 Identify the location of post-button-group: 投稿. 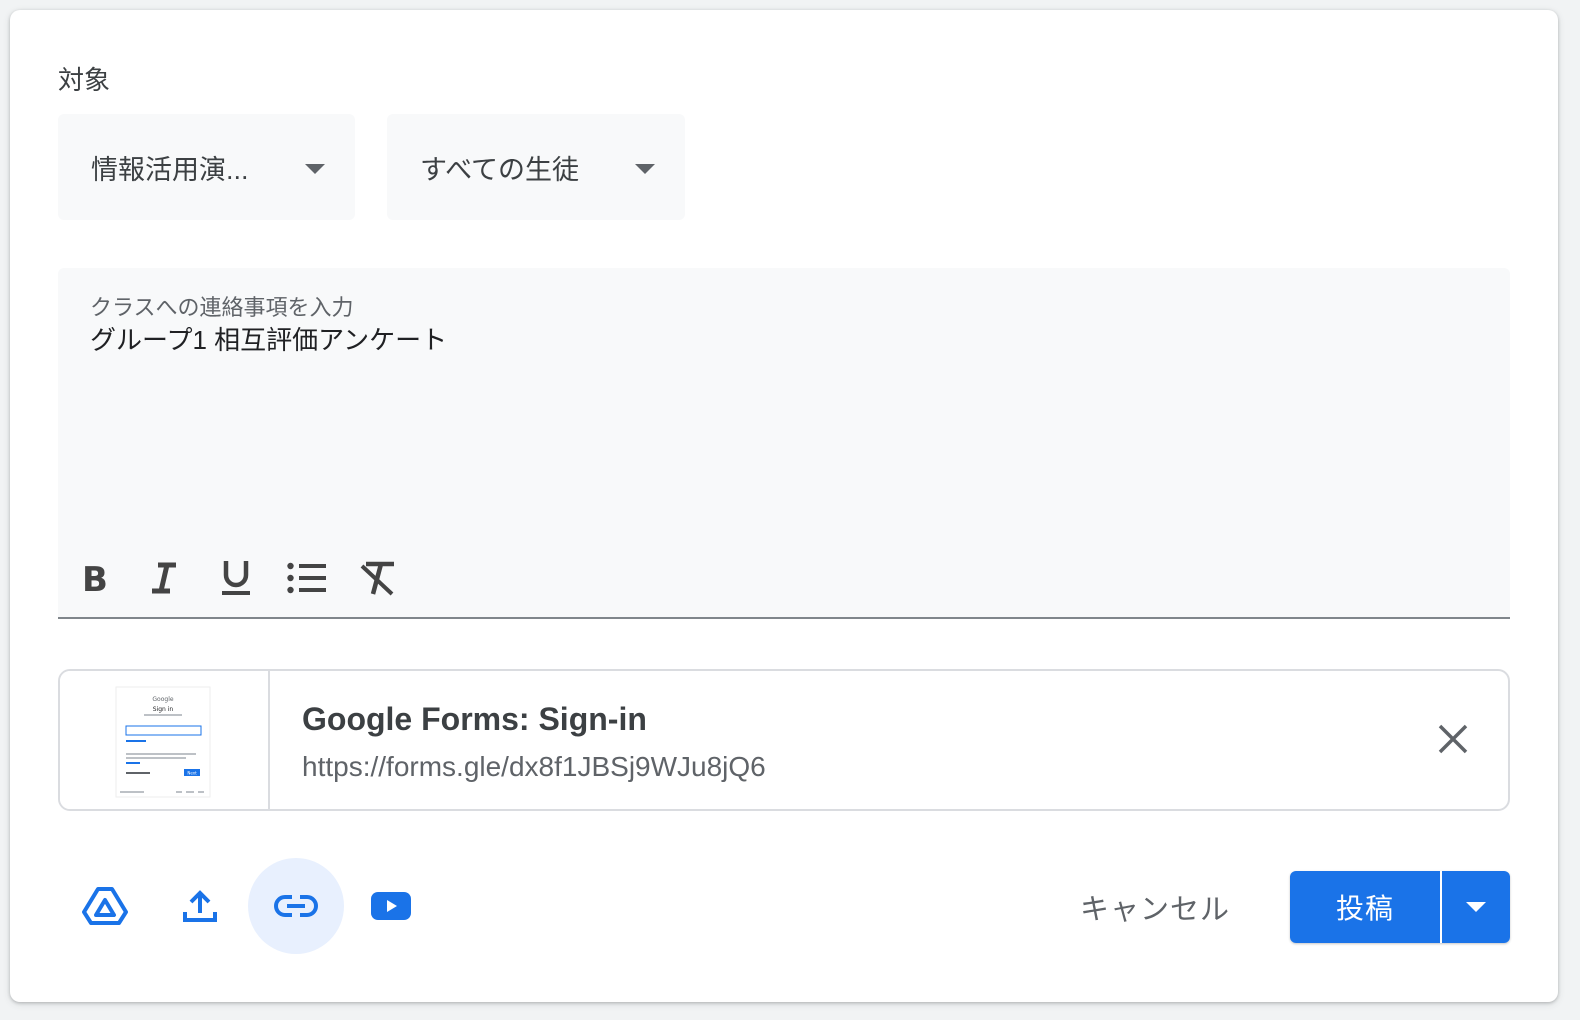
(1400, 907).